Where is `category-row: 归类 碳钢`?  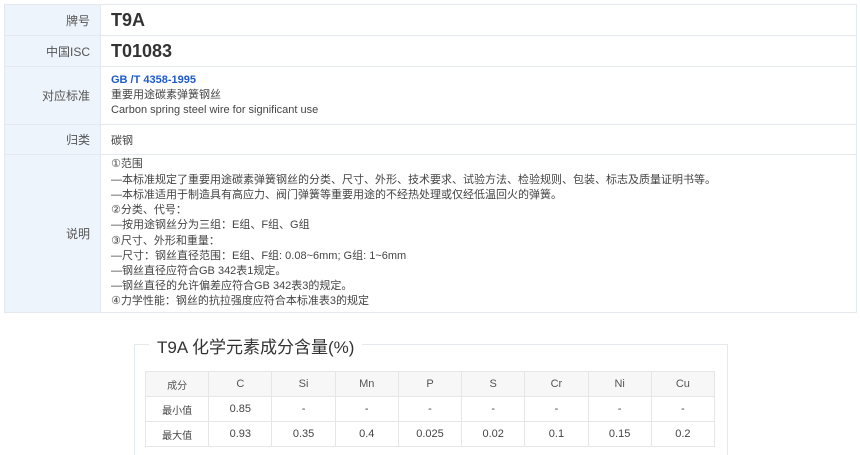
category-row: 归类 碳钢 is located at coordinates (430, 139).